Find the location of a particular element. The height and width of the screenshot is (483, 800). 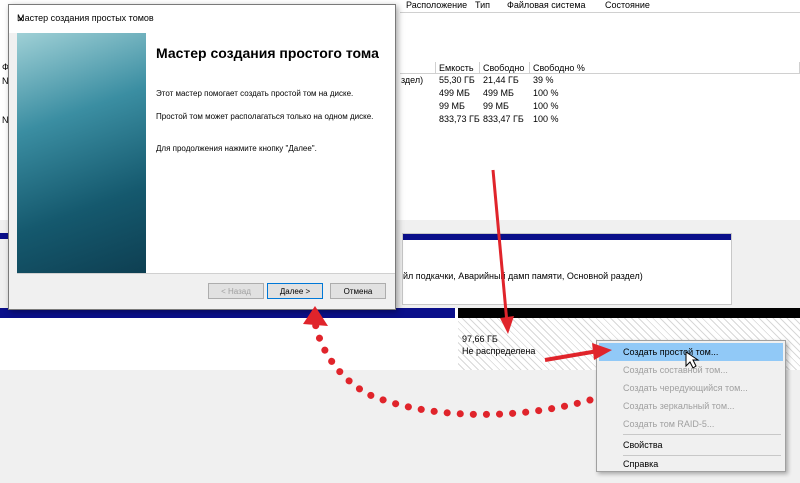

row-prefix: здел) is located at coordinates (412, 80).